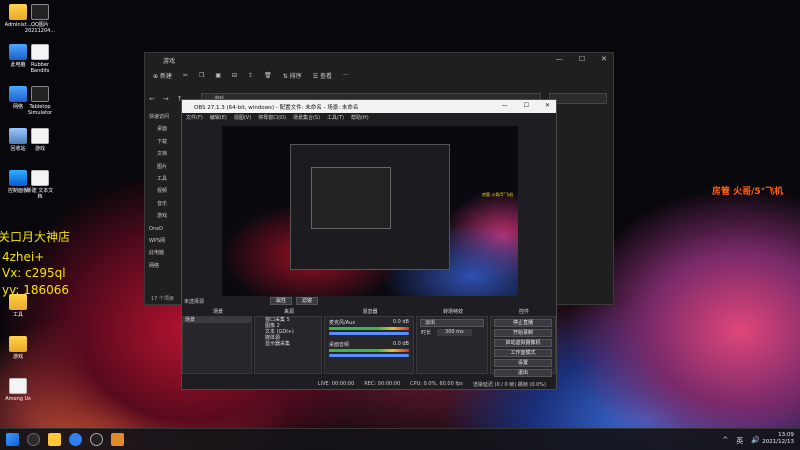 The height and width of the screenshot is (450, 800). I want to click on nav-item: 桌面, so click(166, 129).